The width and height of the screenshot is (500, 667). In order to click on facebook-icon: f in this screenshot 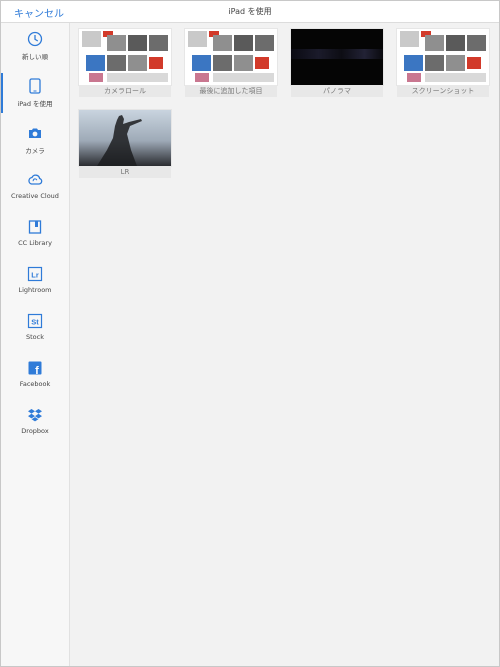, I will do `click(35, 368)`.